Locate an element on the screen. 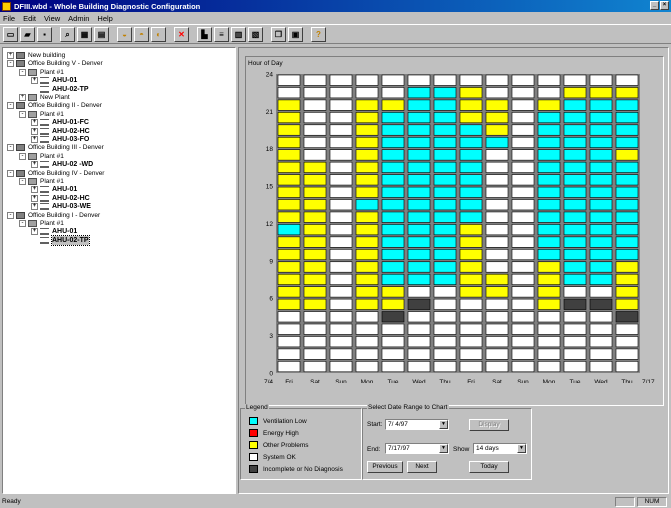 The width and height of the screenshot is (671, 508). find-icon: ⌕ is located at coordinates (67, 34).